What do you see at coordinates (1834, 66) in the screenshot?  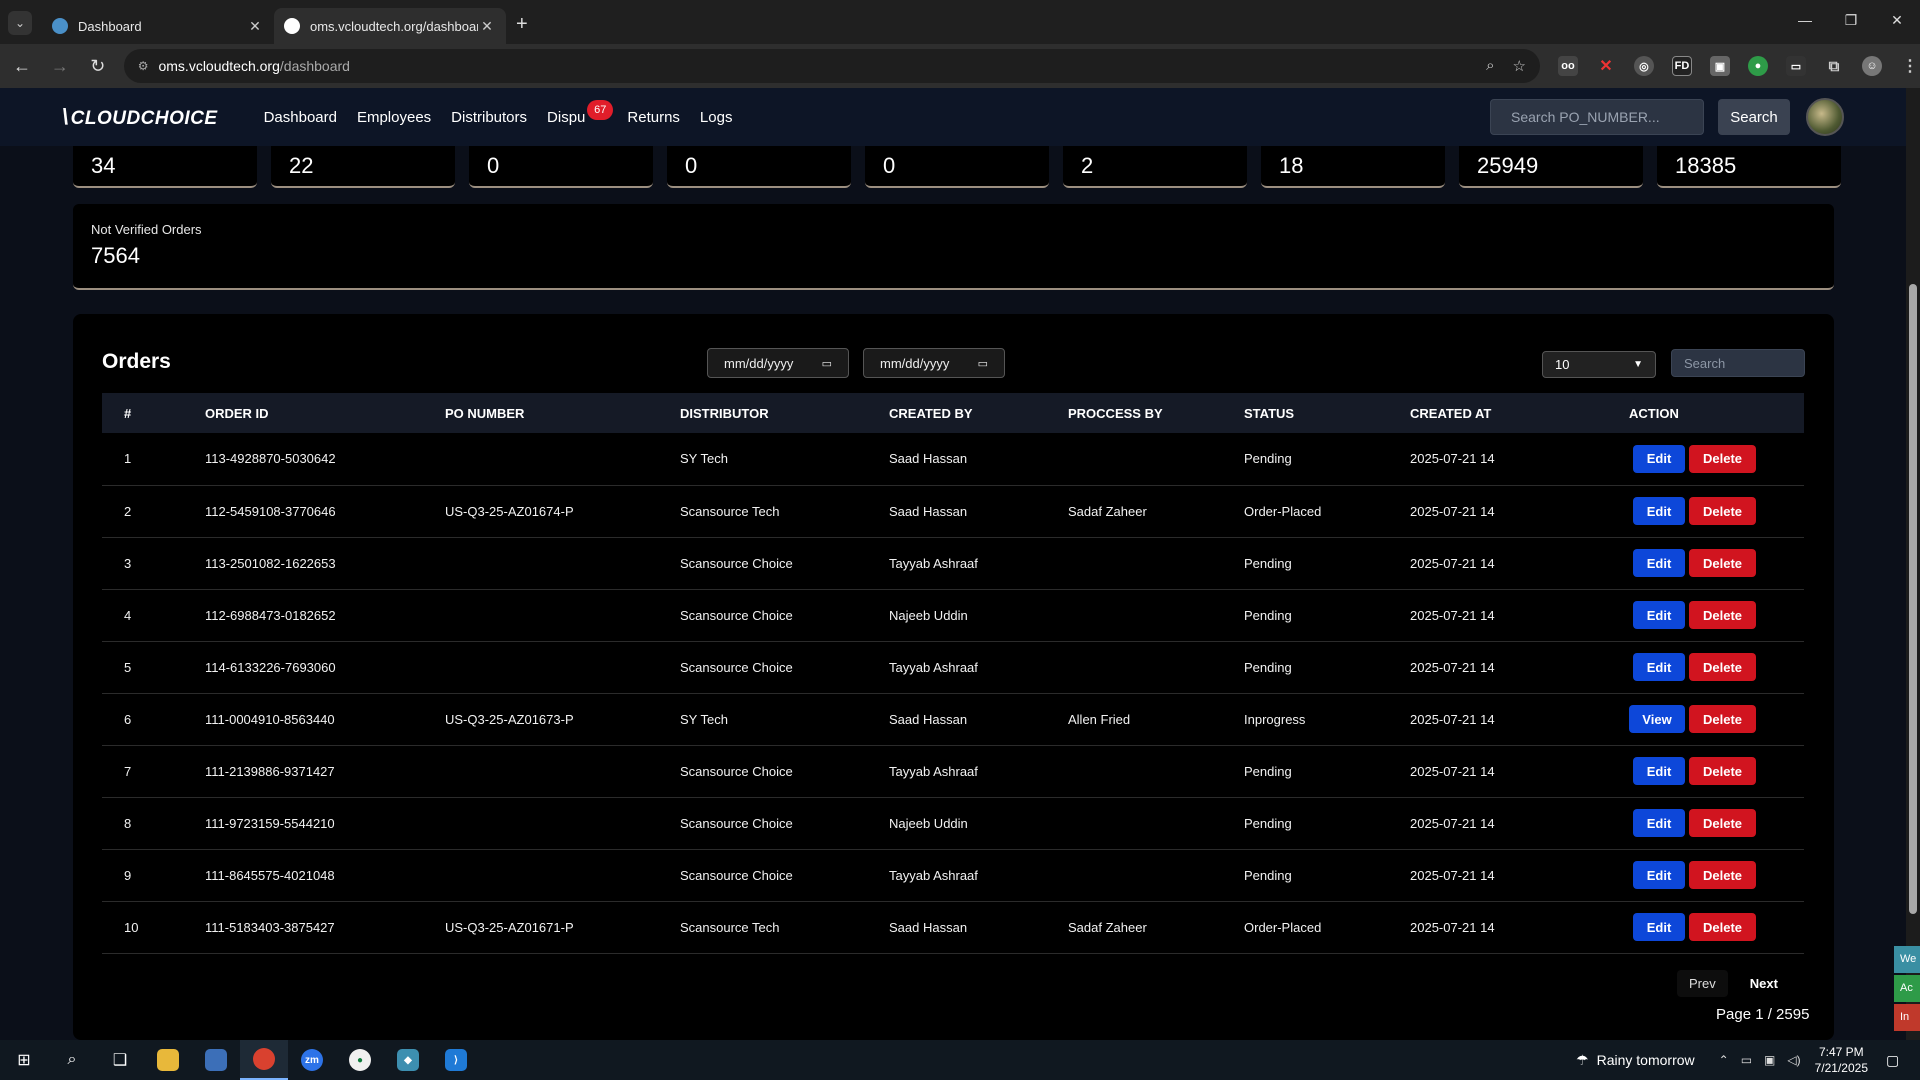 I see `extensions-puzzle-icon: ⧉` at bounding box center [1834, 66].